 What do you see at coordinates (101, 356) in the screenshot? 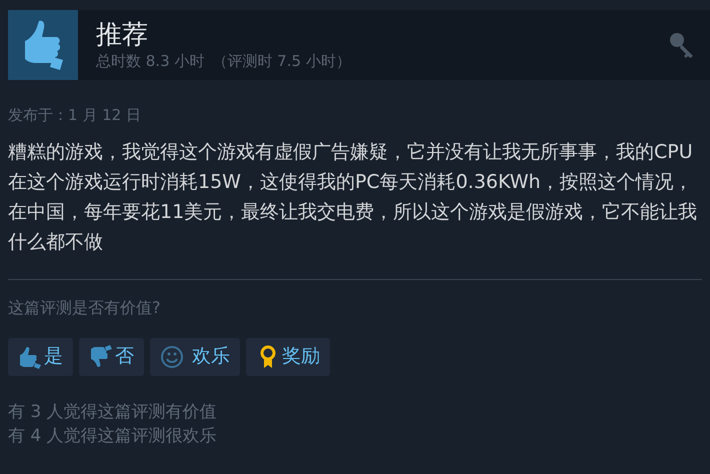
I see `thumbs-down-icon` at bounding box center [101, 356].